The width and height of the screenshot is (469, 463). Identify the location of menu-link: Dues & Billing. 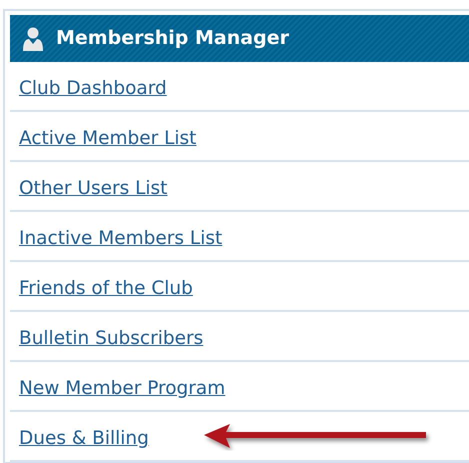
(84, 439).